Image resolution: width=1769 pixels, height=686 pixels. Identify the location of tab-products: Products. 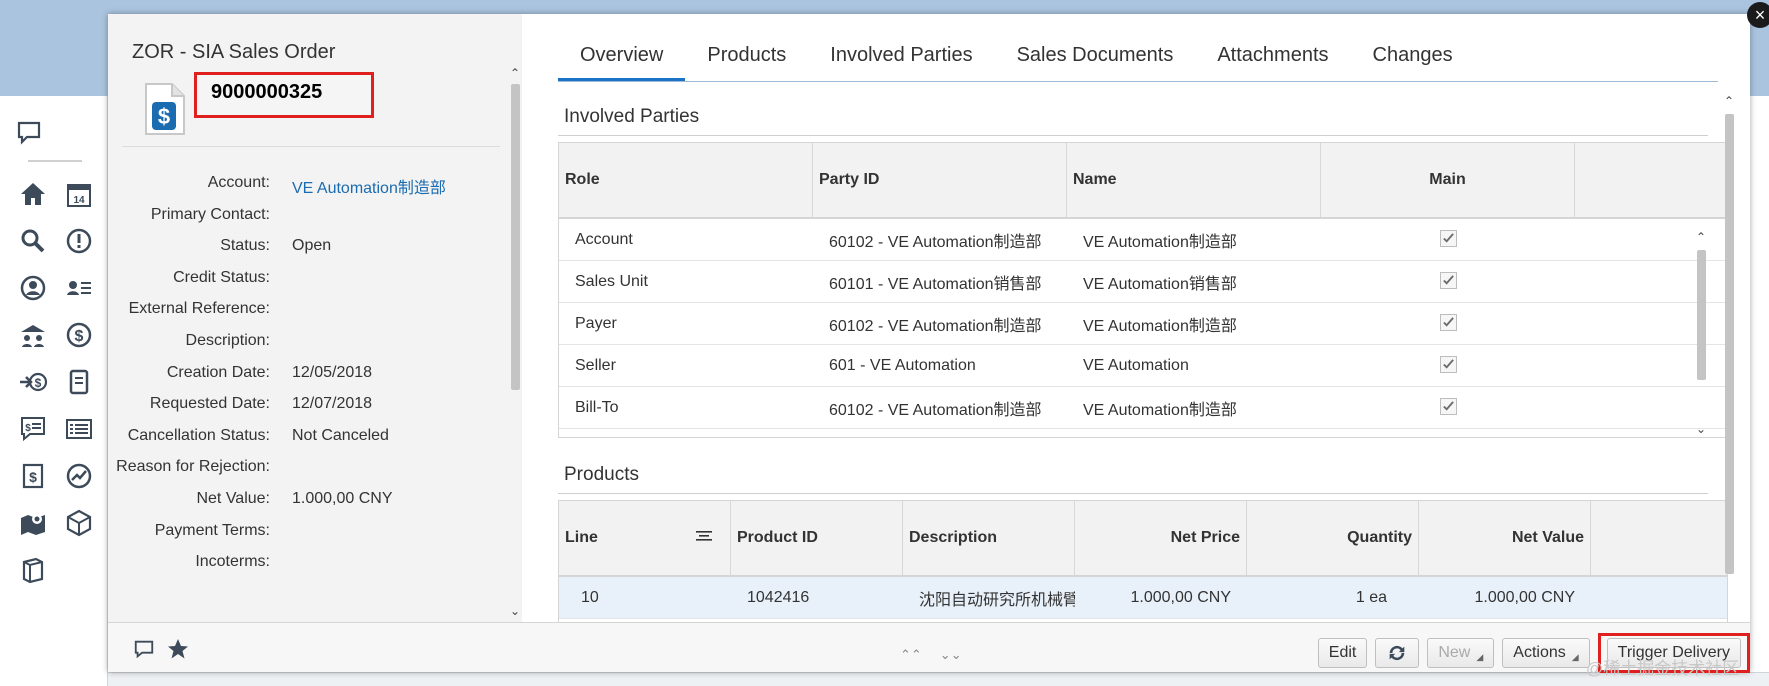
(746, 58).